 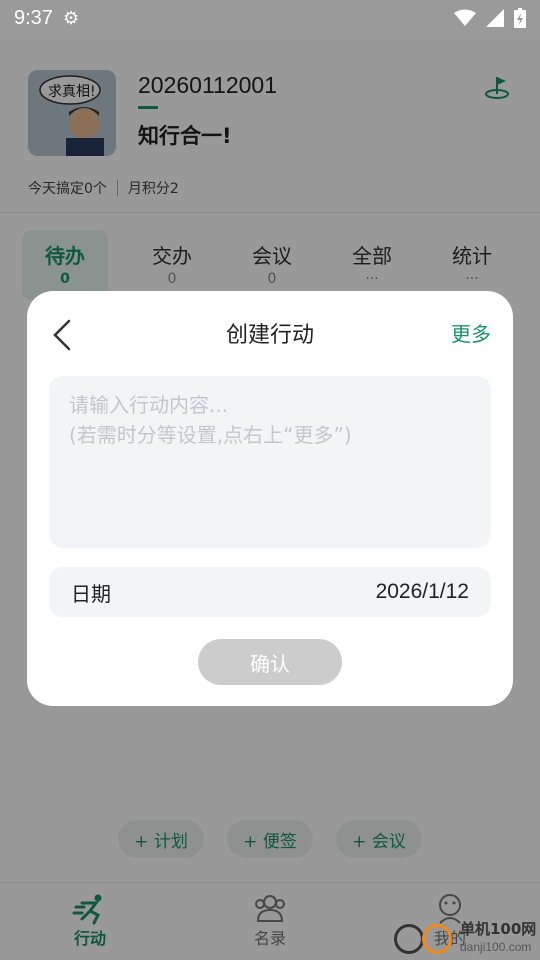 What do you see at coordinates (498, 929) in the screenshot?
I see `watermark-title: 单机100网` at bounding box center [498, 929].